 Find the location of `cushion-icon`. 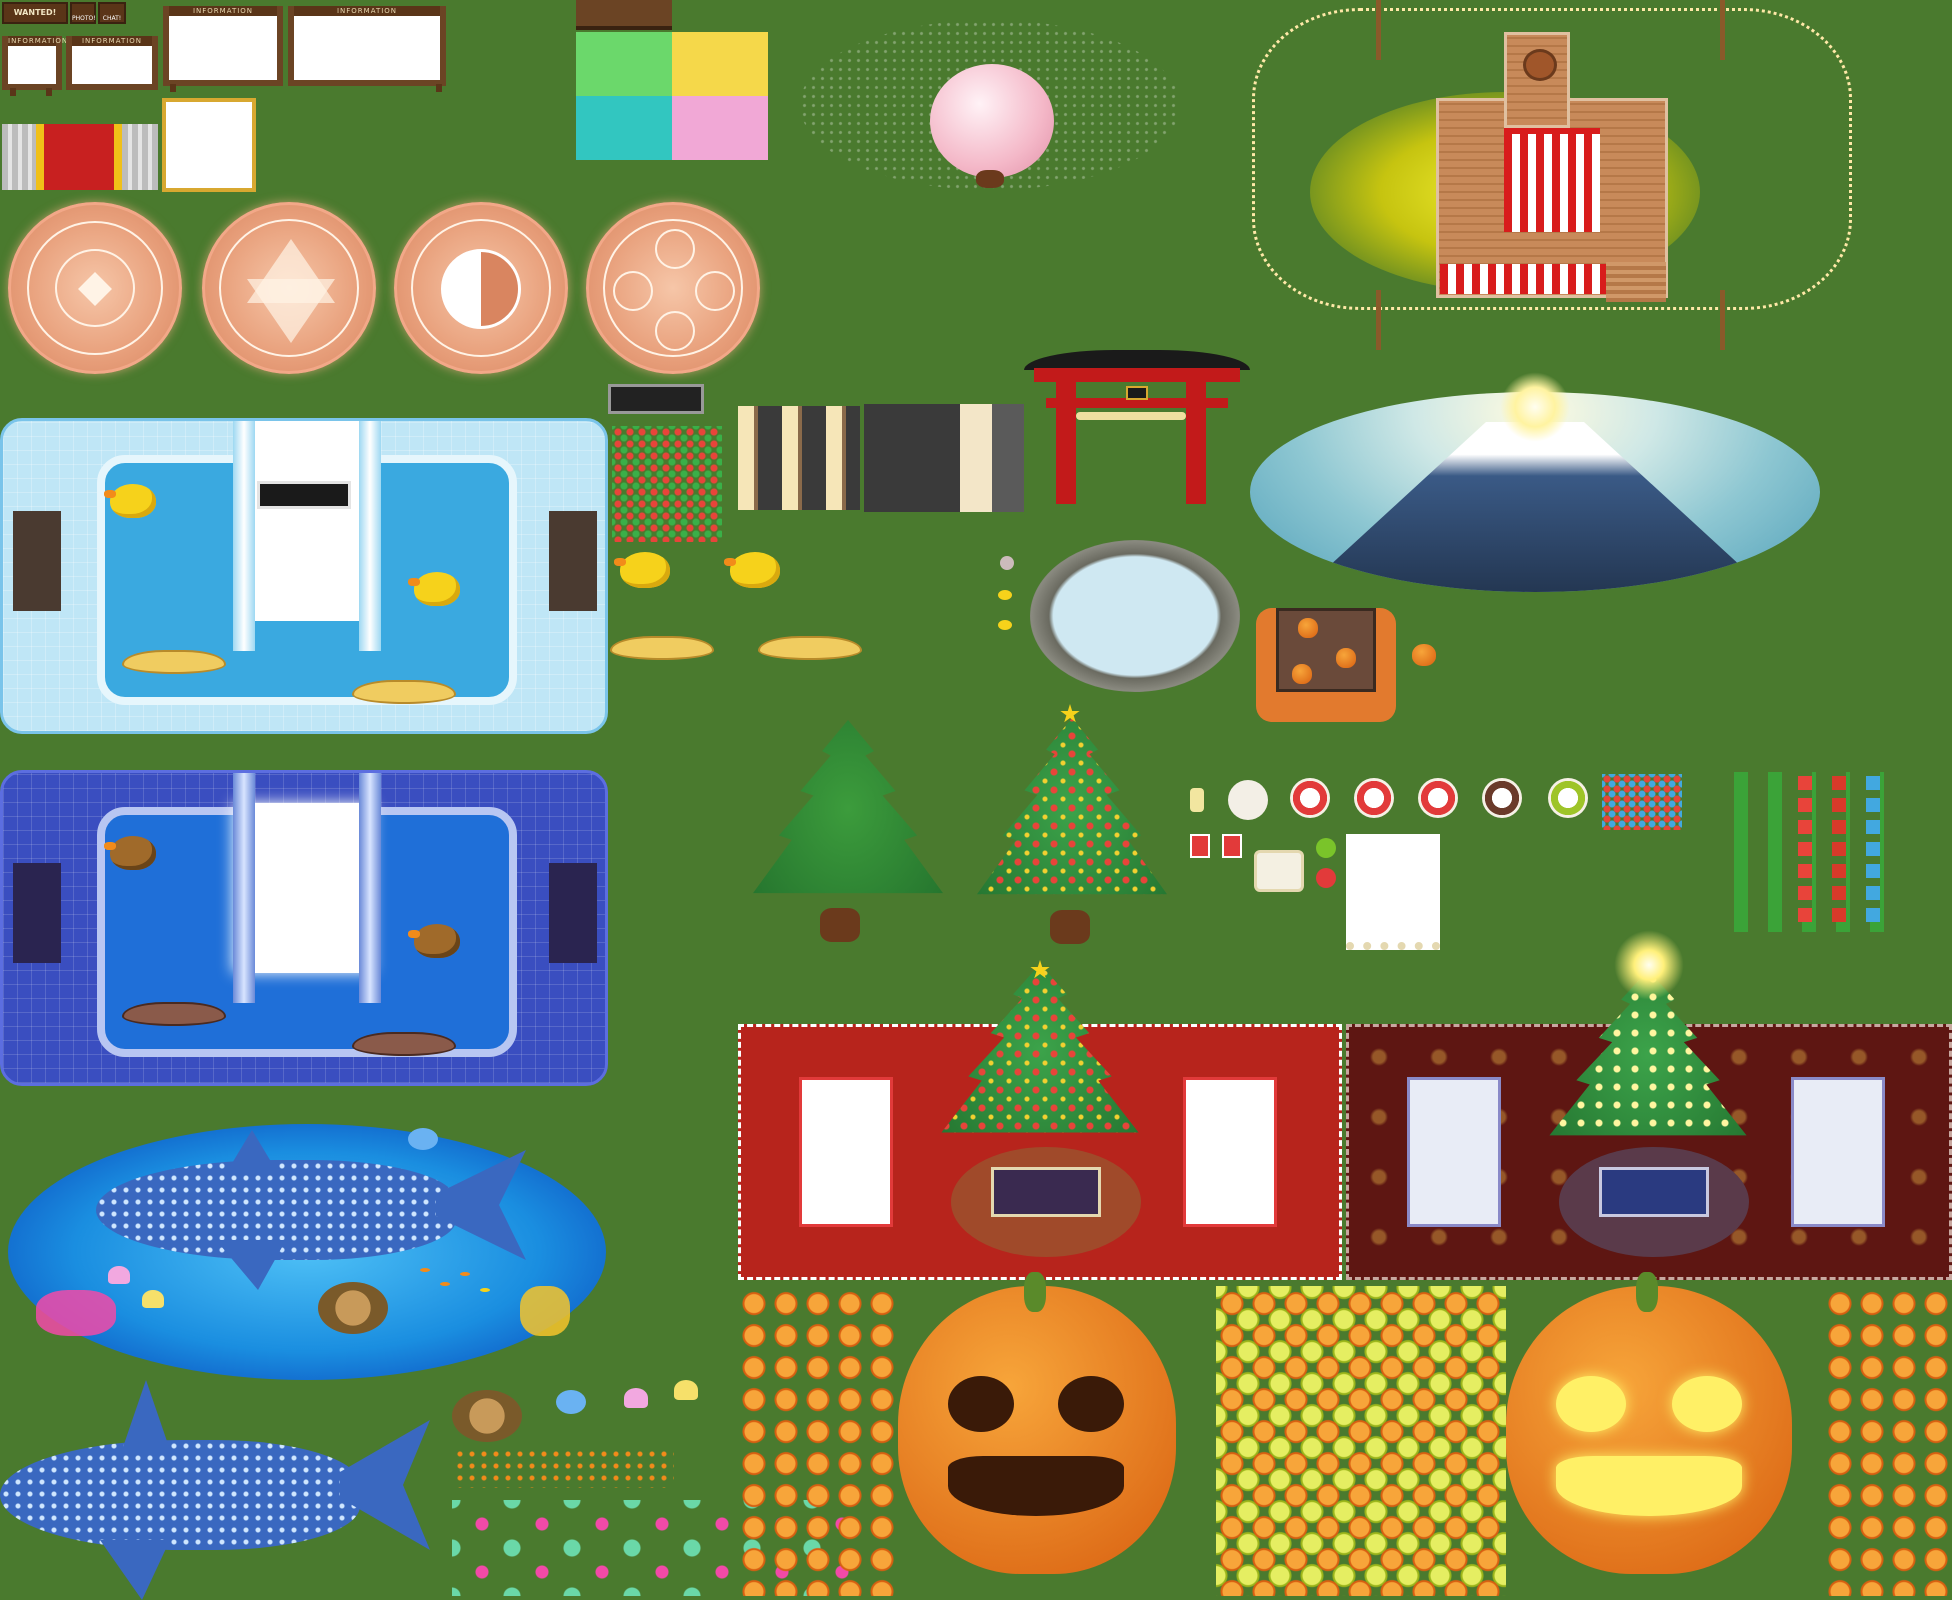

cushion-icon is located at coordinates (1279, 871).